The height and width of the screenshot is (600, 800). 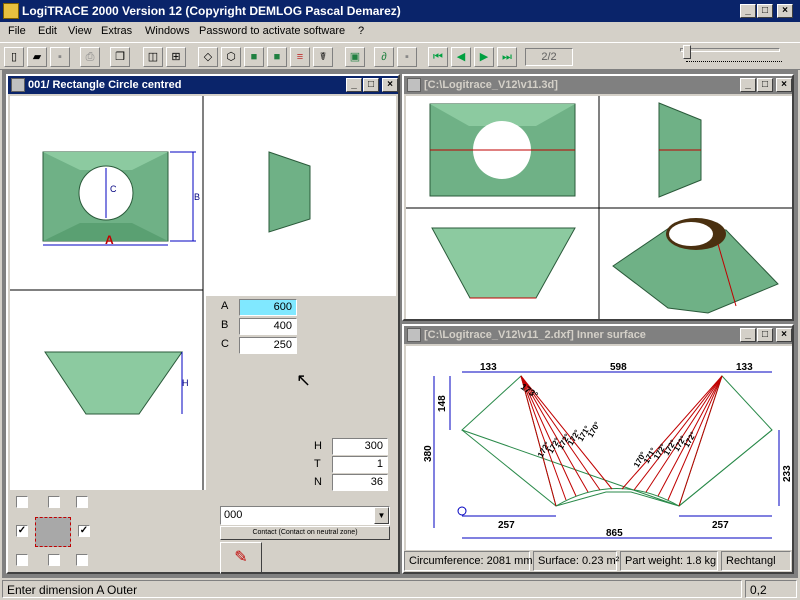 I want to click on dim-257-left: 257, so click(x=506, y=525).